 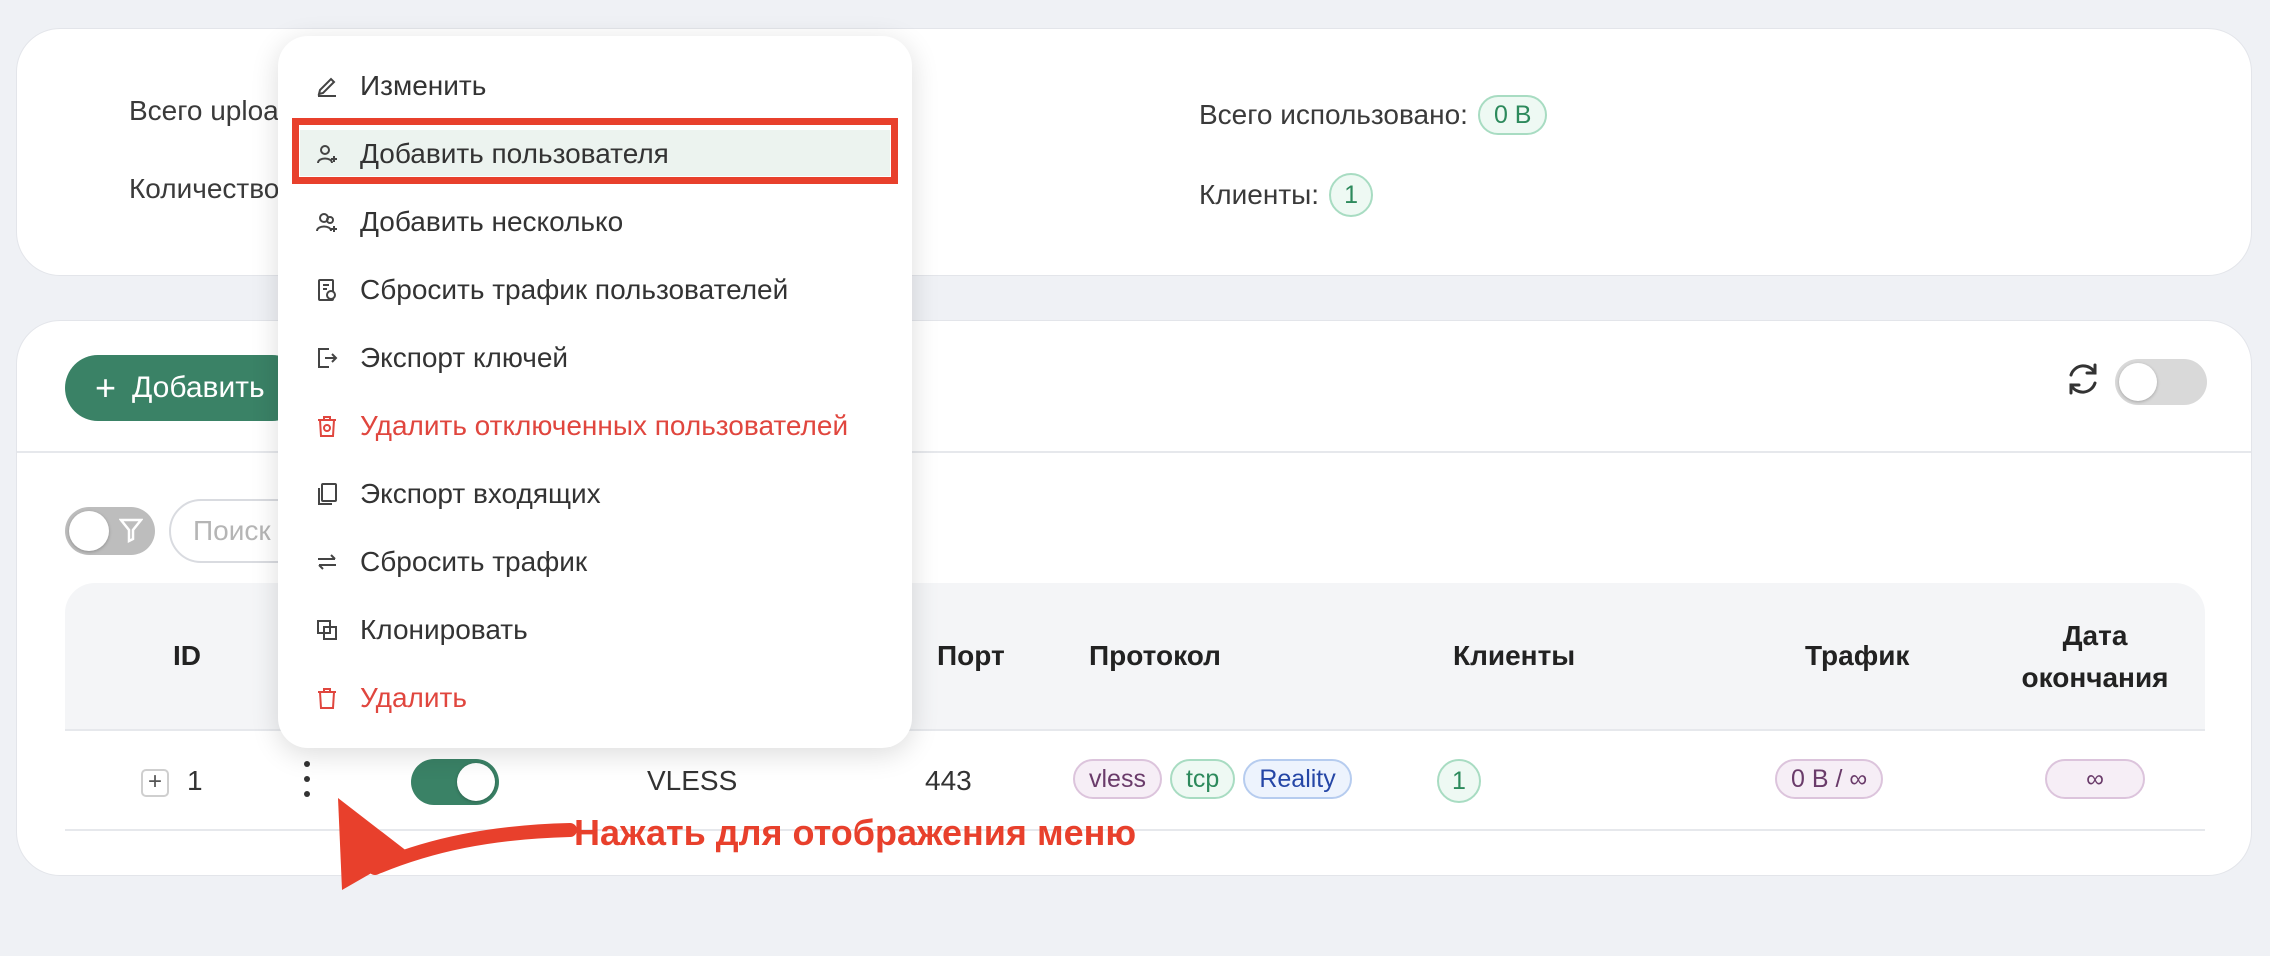 I want to click on stat-clients-badge: 1, so click(x=1351, y=195).